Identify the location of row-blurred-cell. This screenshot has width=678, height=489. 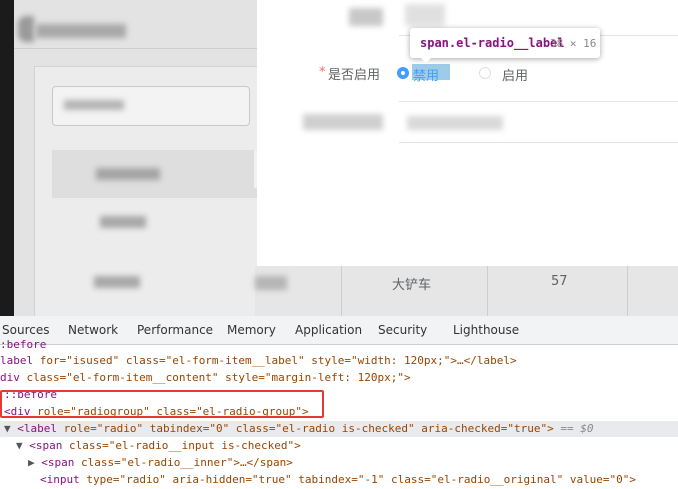
(271, 283).